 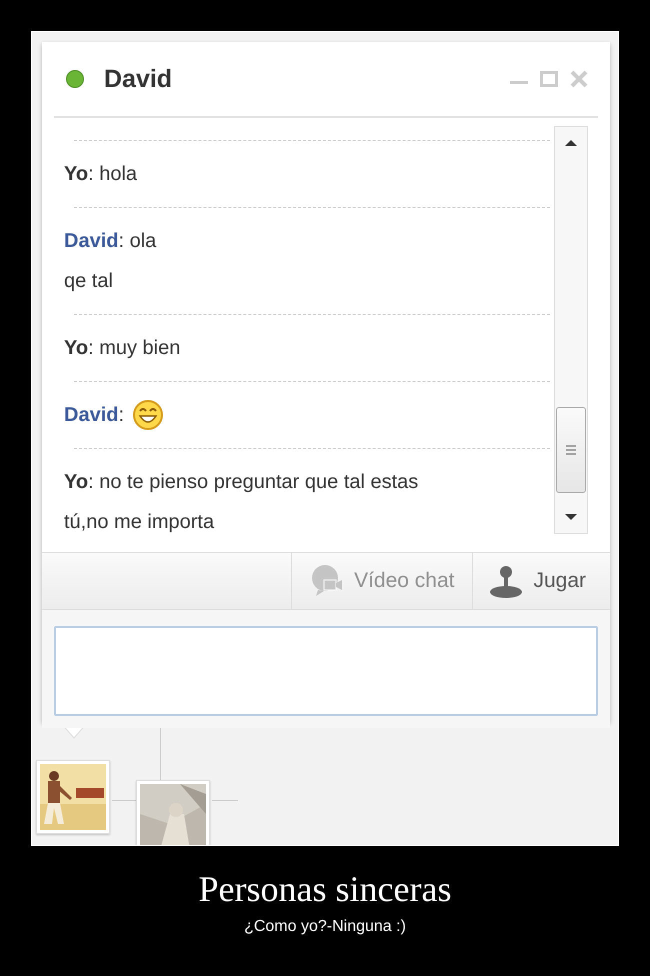 I want to click on message-text: Yo: hola, so click(x=101, y=174).